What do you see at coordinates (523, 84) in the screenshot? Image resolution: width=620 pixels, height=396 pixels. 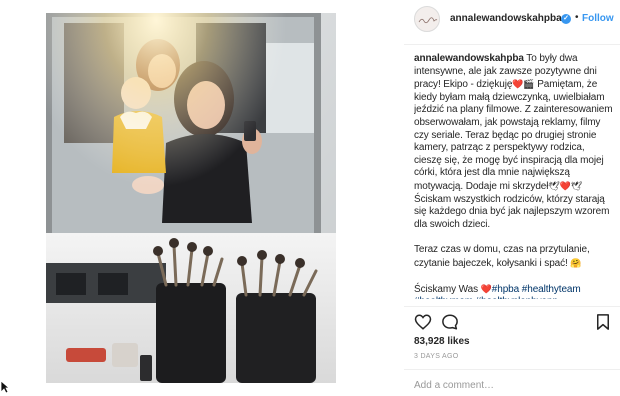 I see `caption-emoji-heart-clapper: ❤️🎬` at bounding box center [523, 84].